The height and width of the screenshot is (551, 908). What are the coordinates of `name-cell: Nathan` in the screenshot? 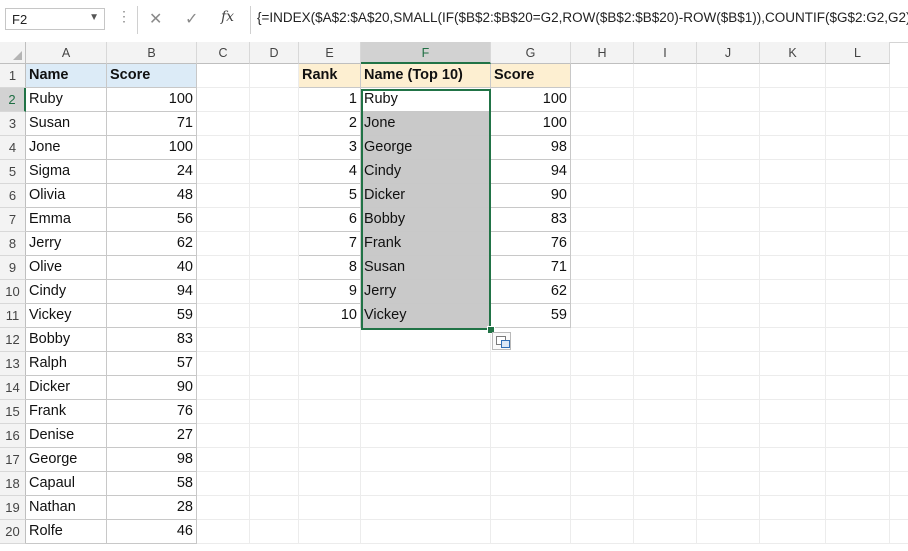 It's located at (66, 508).